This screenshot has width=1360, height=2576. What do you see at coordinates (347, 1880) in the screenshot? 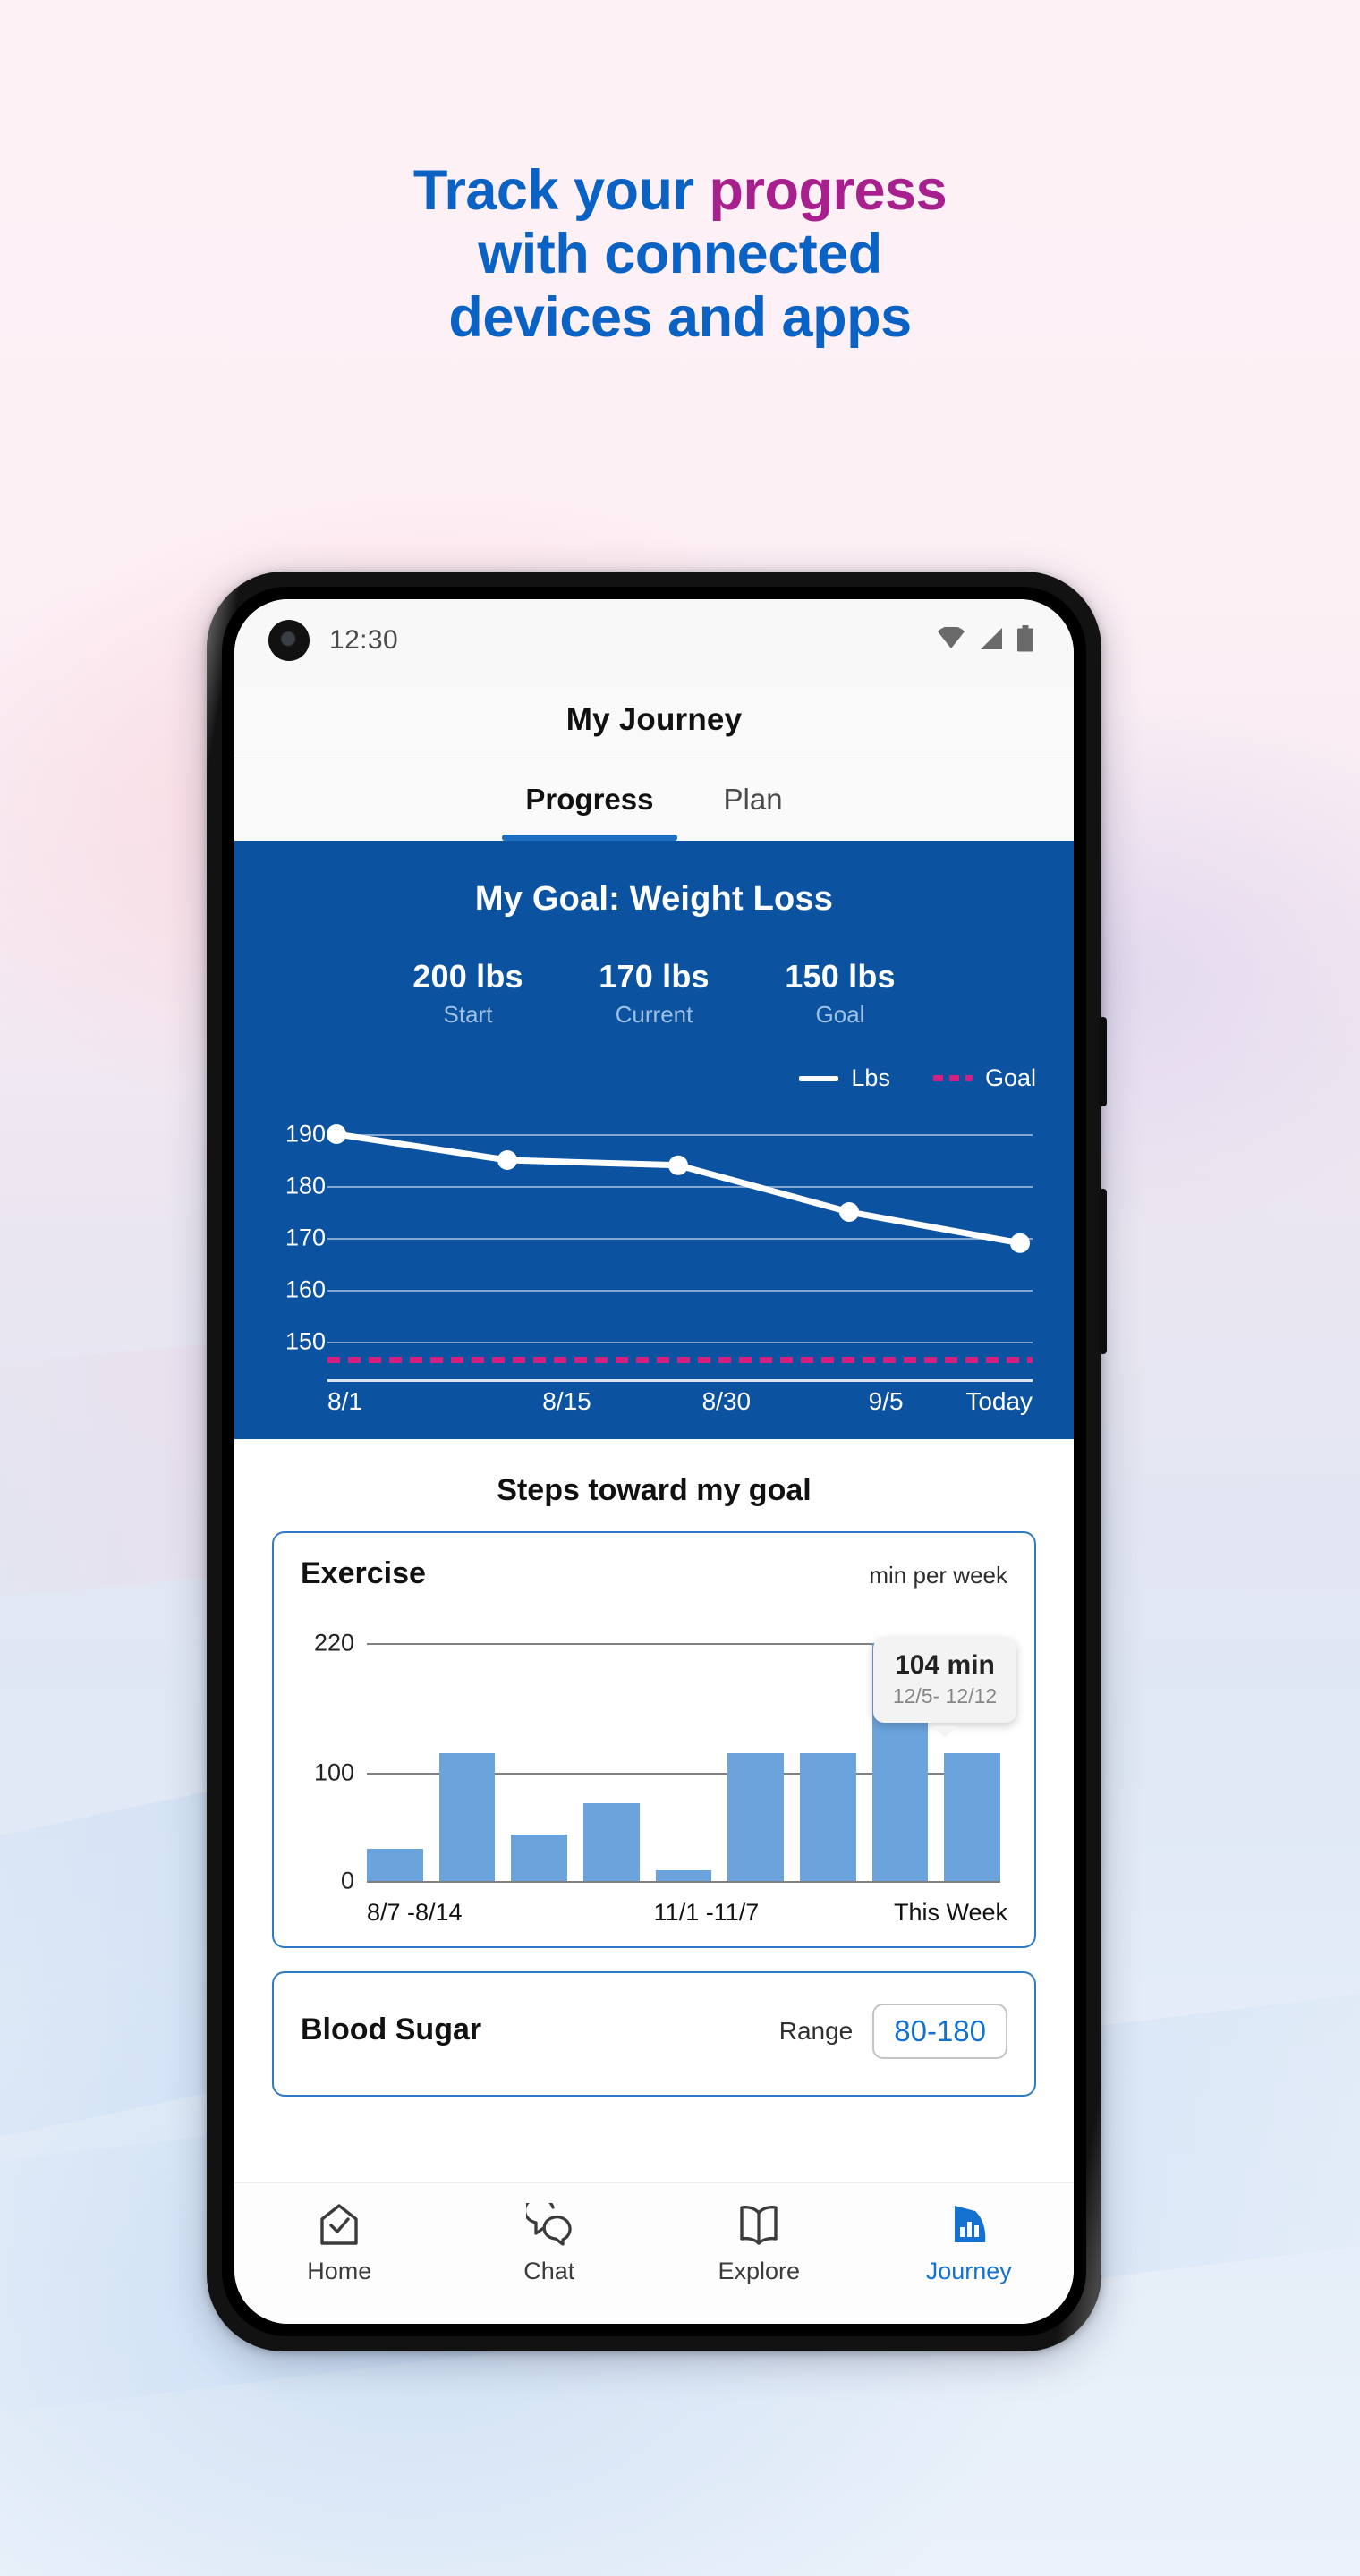
I see `y-axis-tick-label: 0` at bounding box center [347, 1880].